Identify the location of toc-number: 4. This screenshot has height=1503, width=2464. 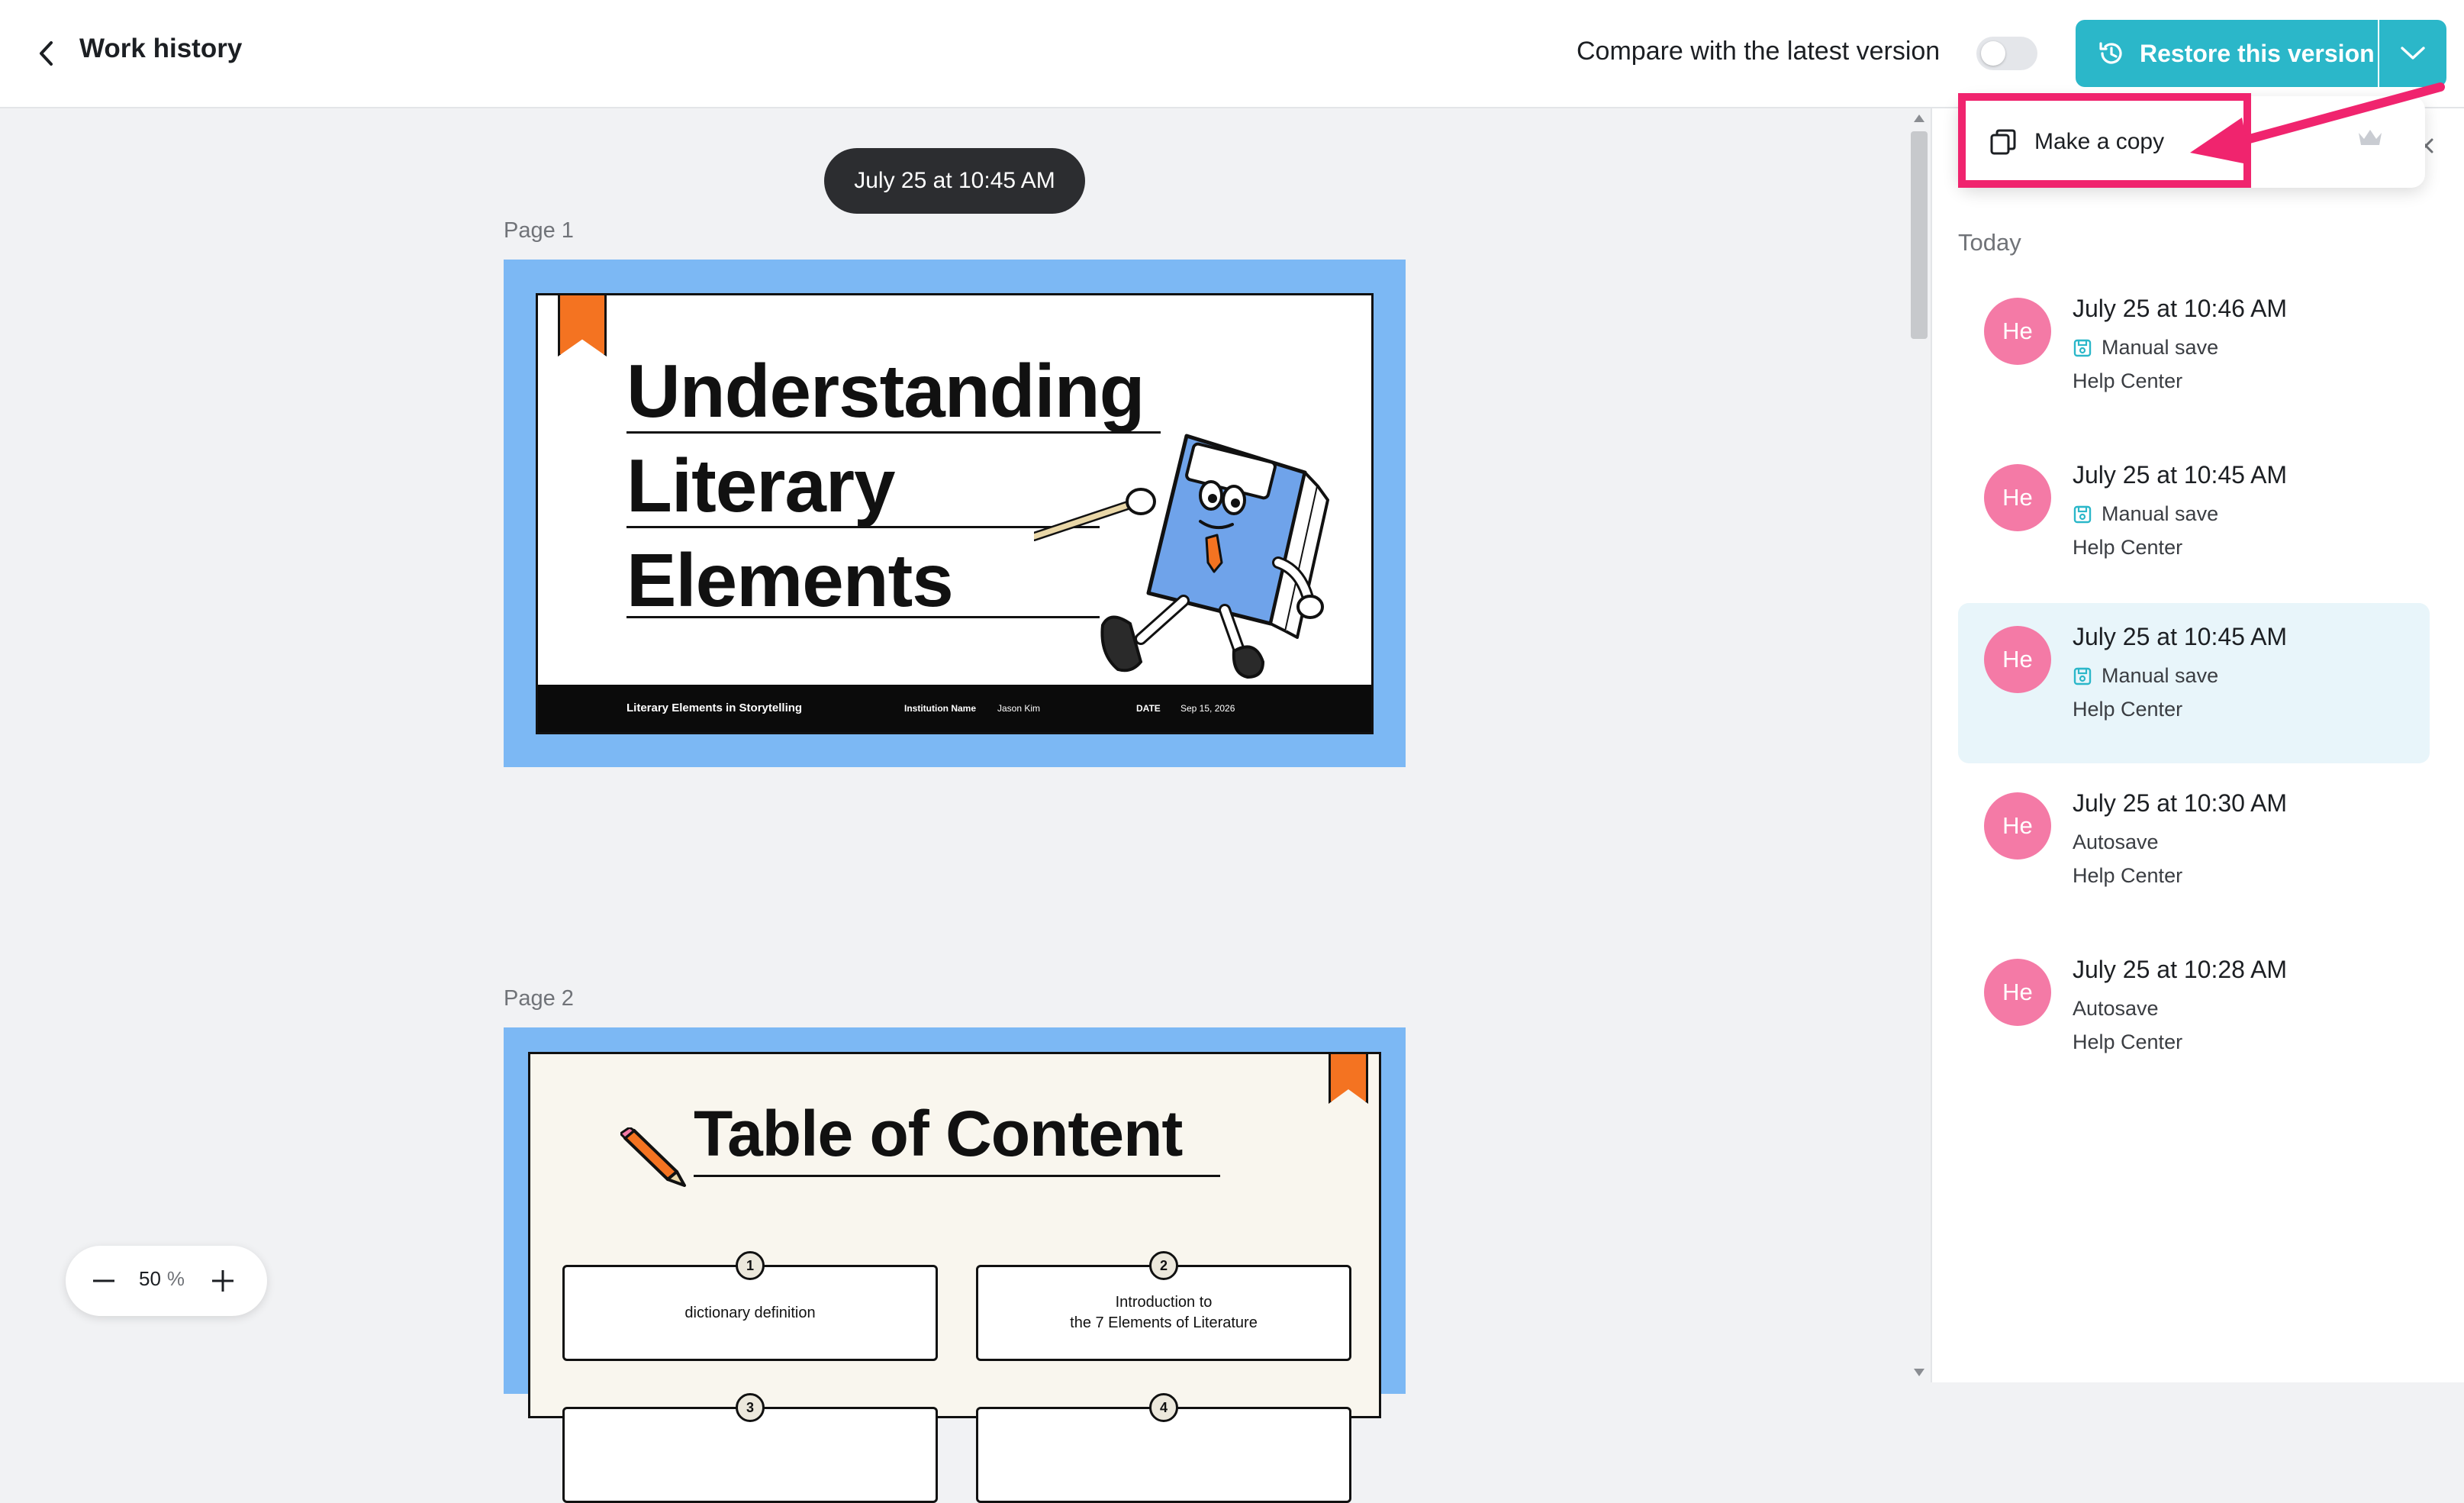
(1163, 1407).